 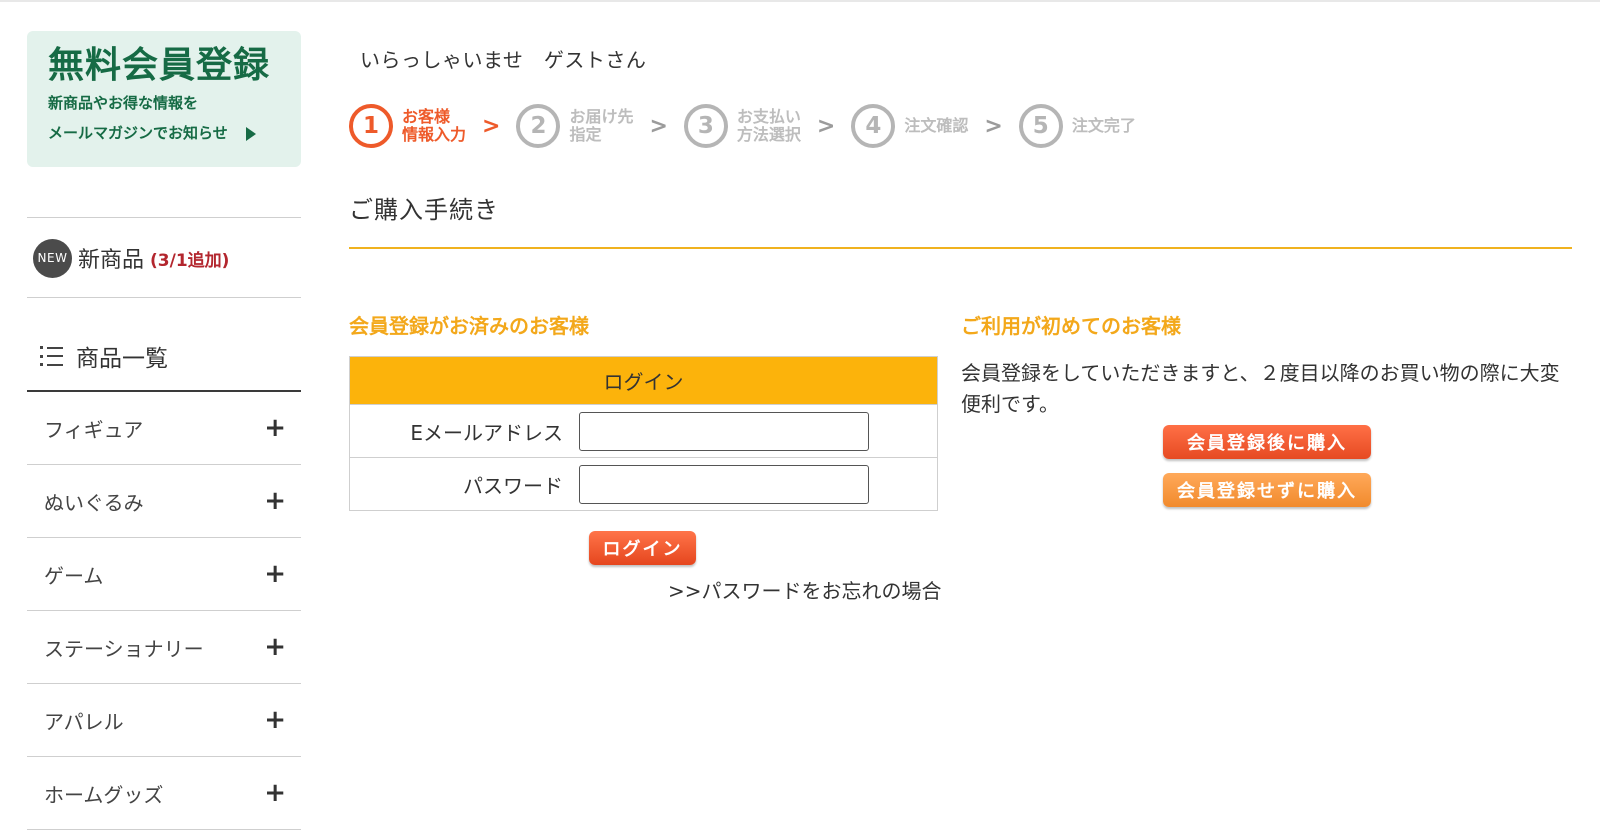 What do you see at coordinates (111, 260) in the screenshot?
I see `new-products-label: 新商品` at bounding box center [111, 260].